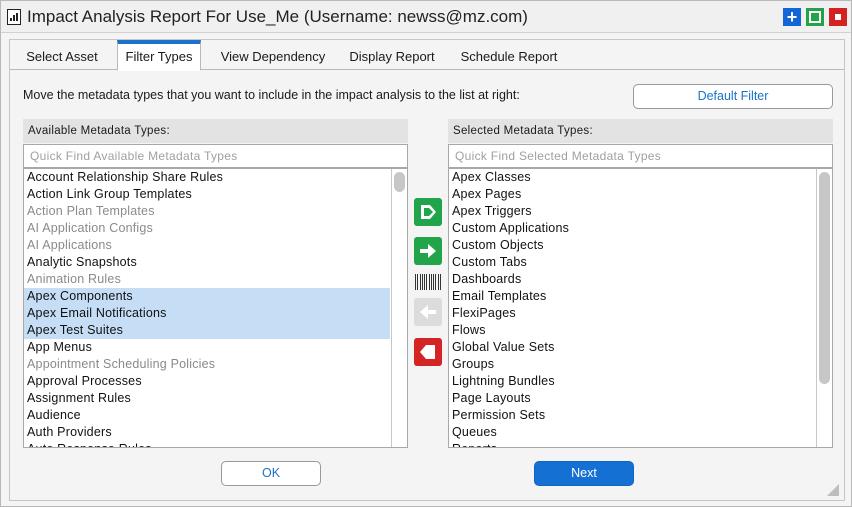  I want to click on move-all-left-button, so click(428, 352).